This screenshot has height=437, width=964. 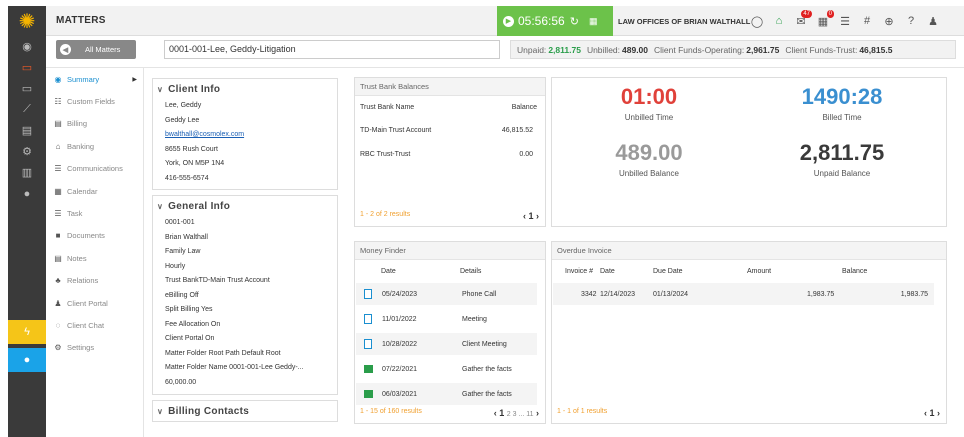 I want to click on nav-item-custom-fields: ☷ Custom Fields, so click(x=94, y=101).